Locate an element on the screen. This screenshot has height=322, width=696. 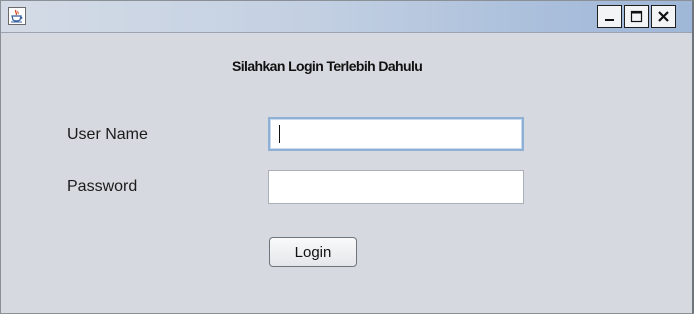
password-input is located at coordinates (396, 187).